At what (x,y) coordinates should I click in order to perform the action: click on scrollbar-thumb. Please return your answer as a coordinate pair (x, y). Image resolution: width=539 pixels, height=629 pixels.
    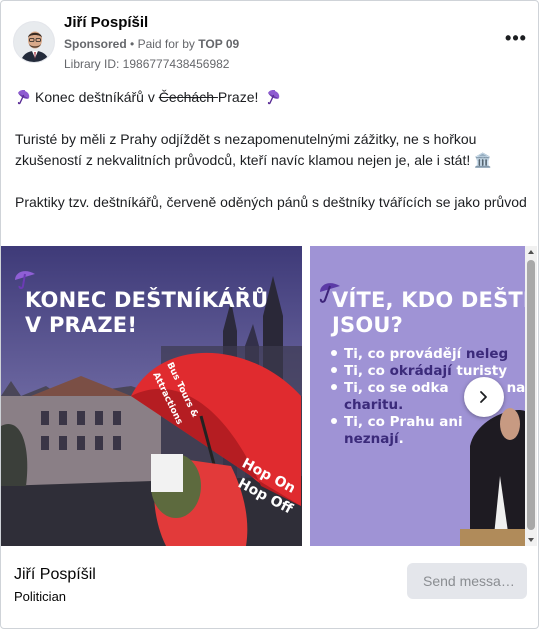
    Looking at the image, I should click on (531, 395).